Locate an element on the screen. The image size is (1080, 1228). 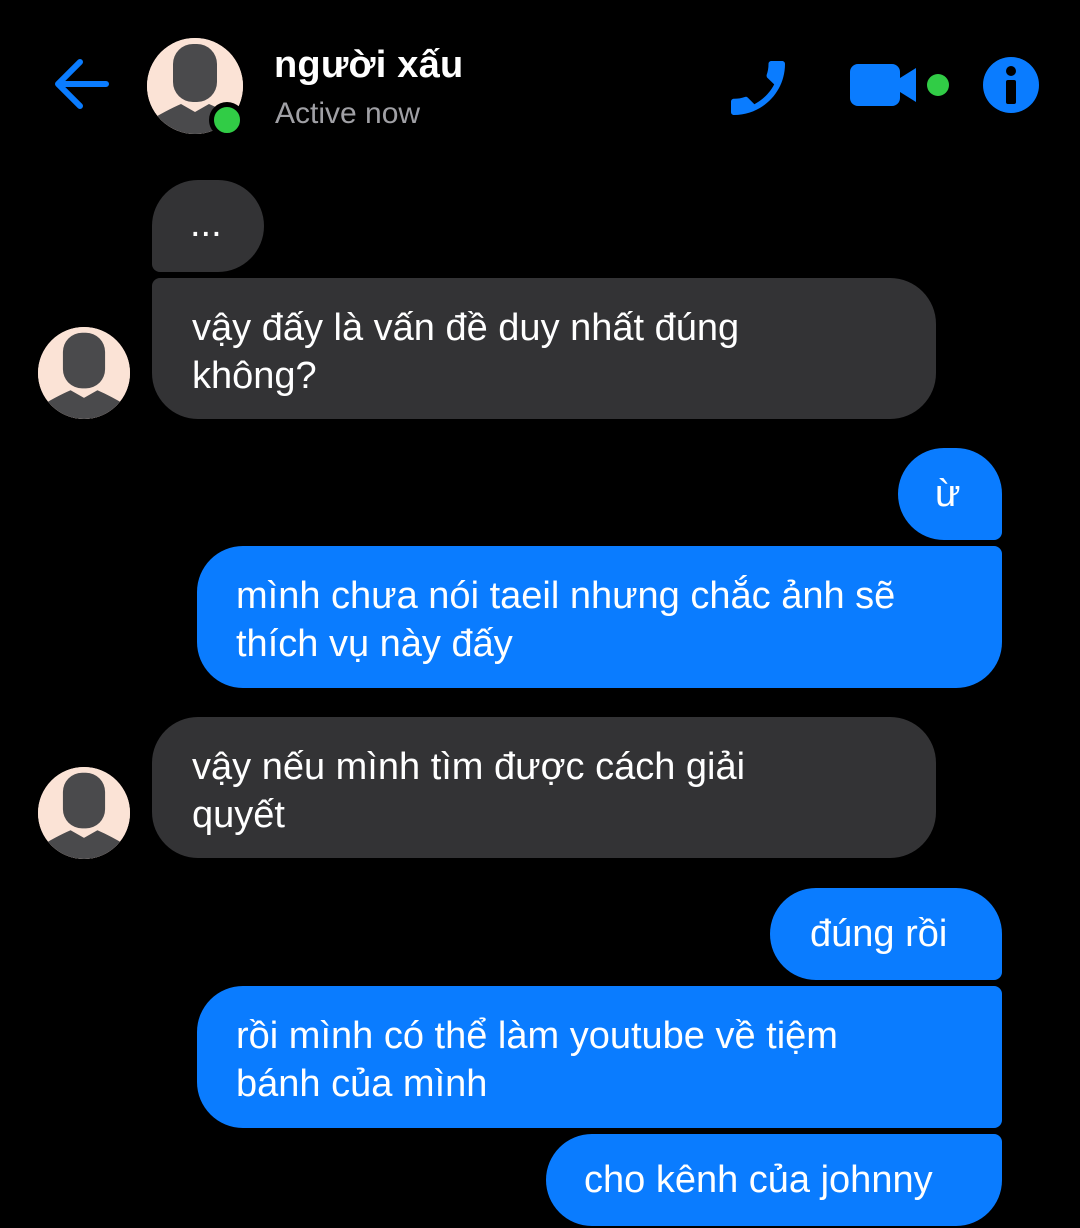
message-text: vậy đấy là vấn đề duy nhất đúng không? is located at coordinates (466, 352).